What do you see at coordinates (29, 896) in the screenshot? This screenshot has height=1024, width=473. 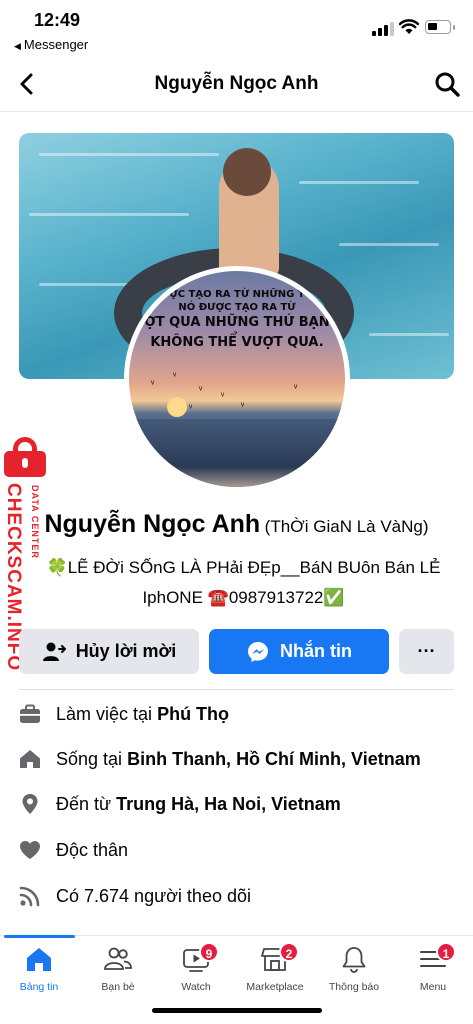 I see `rss-followers-icon` at bounding box center [29, 896].